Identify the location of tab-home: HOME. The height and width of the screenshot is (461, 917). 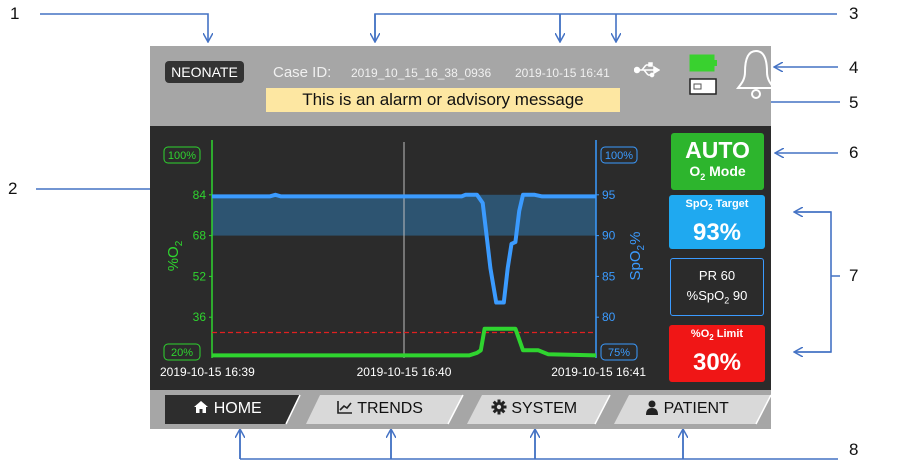
(227, 409).